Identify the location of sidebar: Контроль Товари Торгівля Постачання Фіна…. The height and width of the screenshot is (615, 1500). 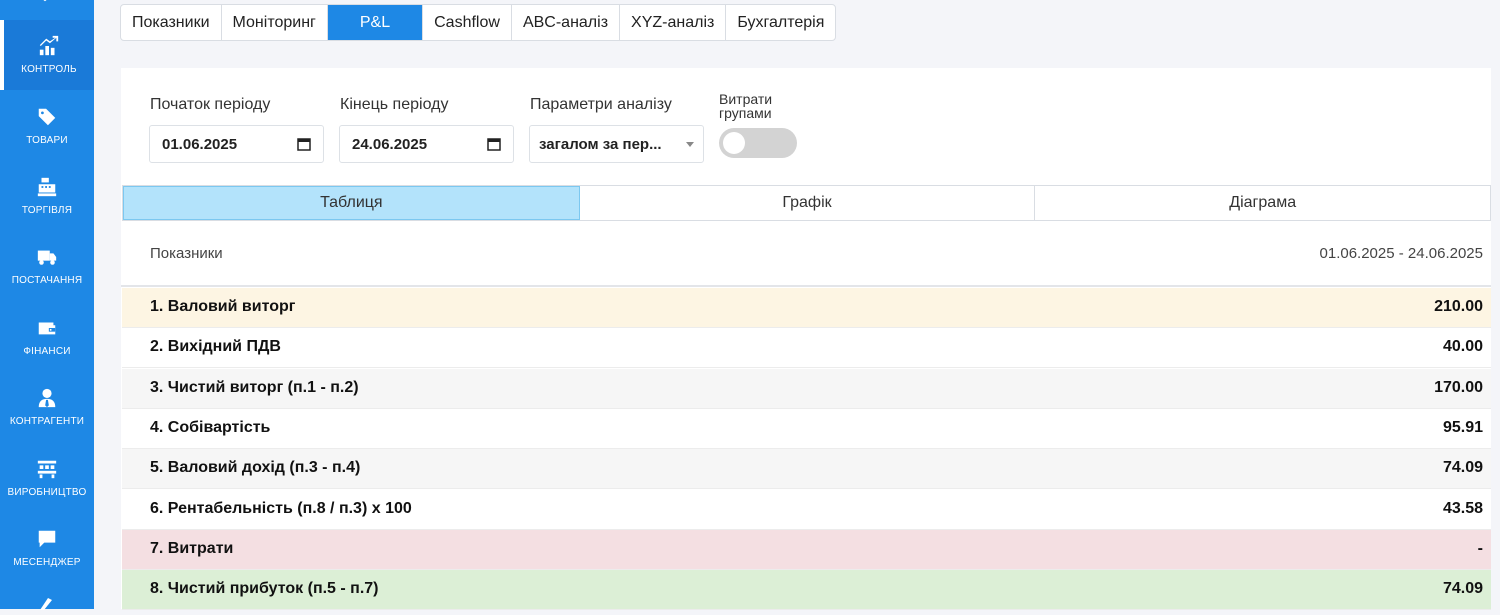
(47, 305).